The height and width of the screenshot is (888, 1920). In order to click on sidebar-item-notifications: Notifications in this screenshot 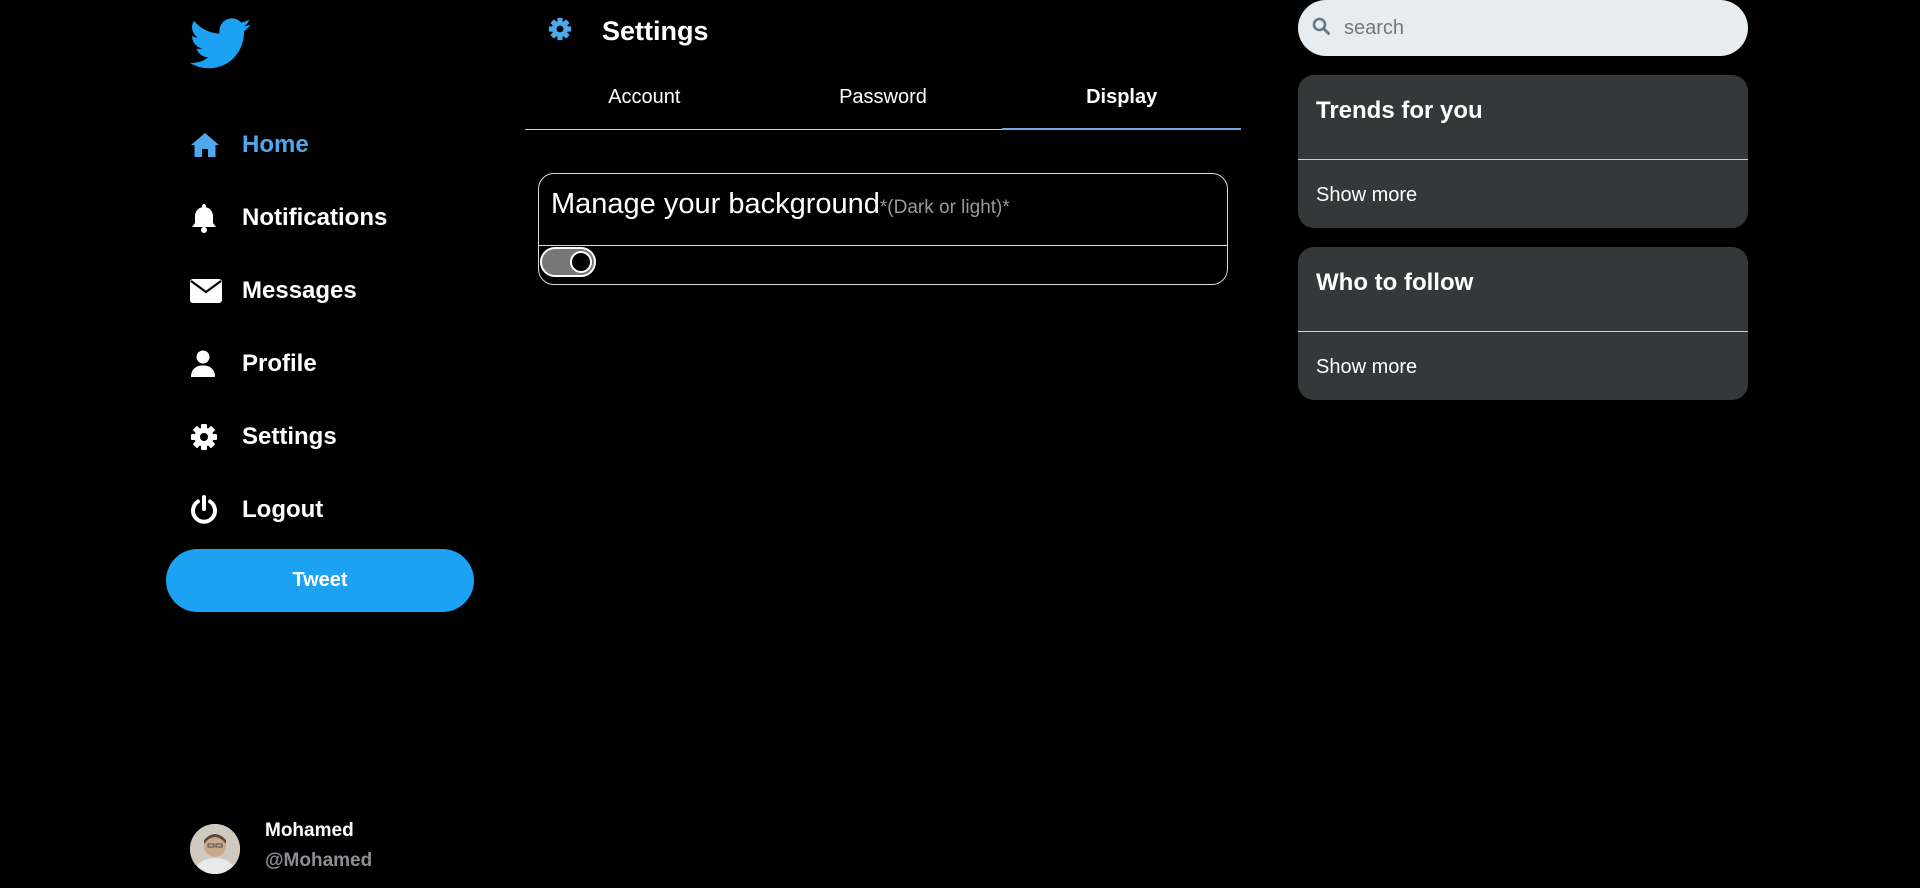, I will do `click(350, 217)`.